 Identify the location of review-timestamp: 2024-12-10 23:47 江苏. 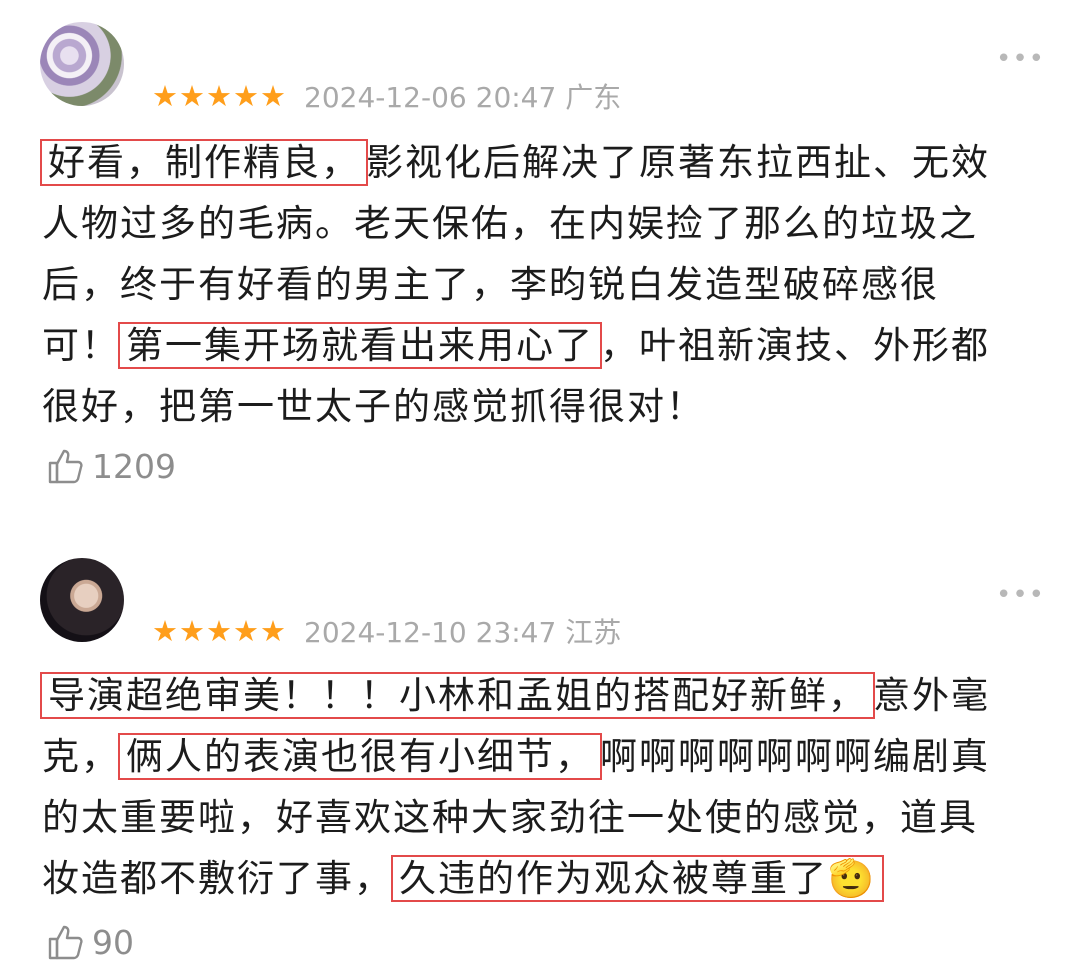
(463, 632).